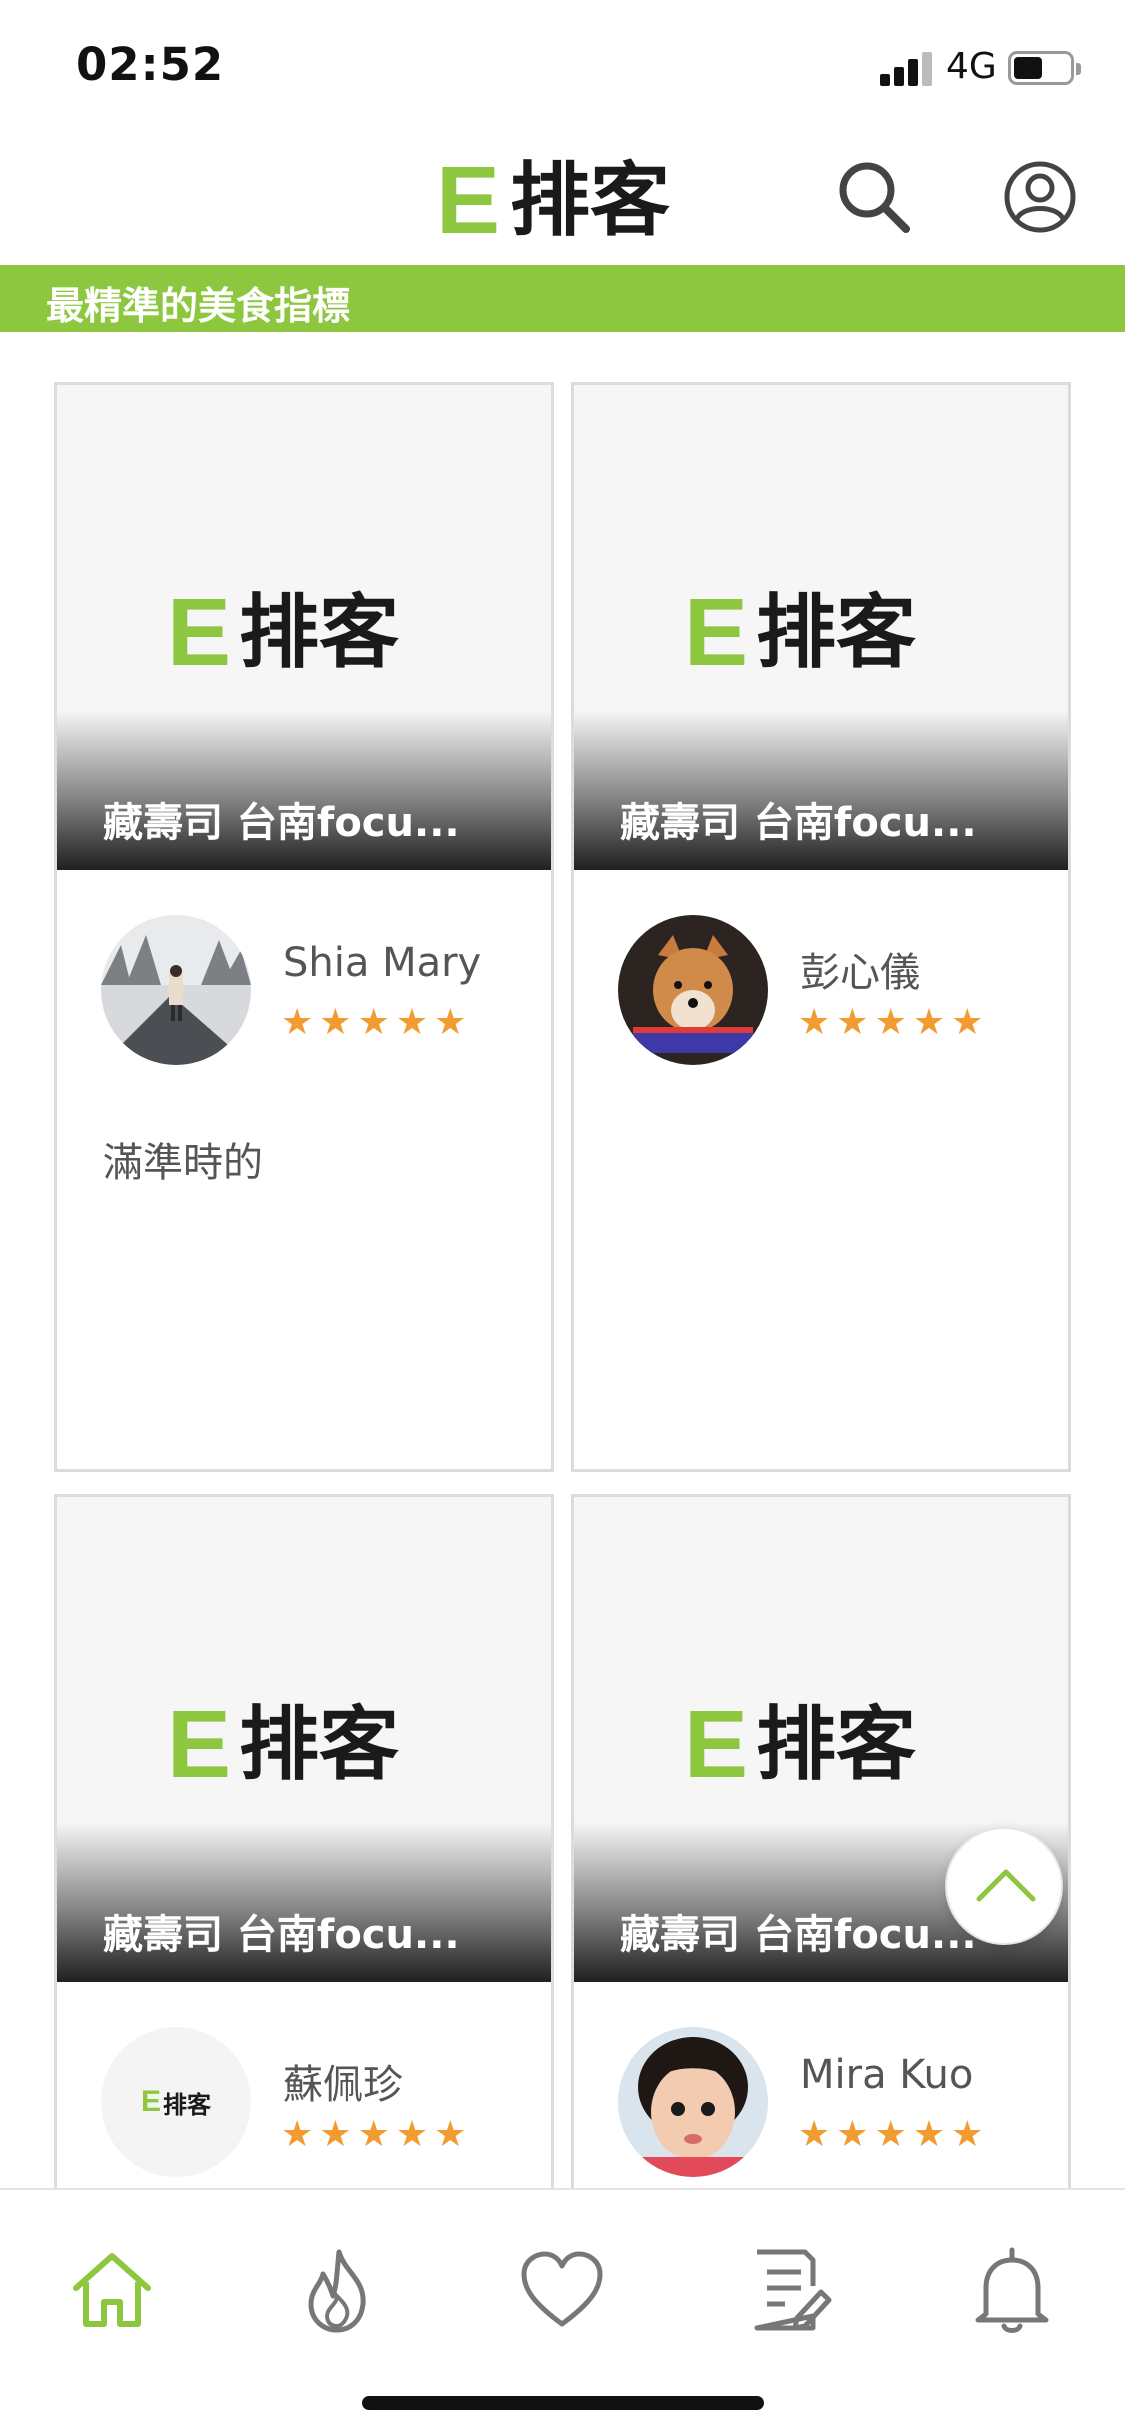  I want to click on logo-text: 排客, so click(590, 200).